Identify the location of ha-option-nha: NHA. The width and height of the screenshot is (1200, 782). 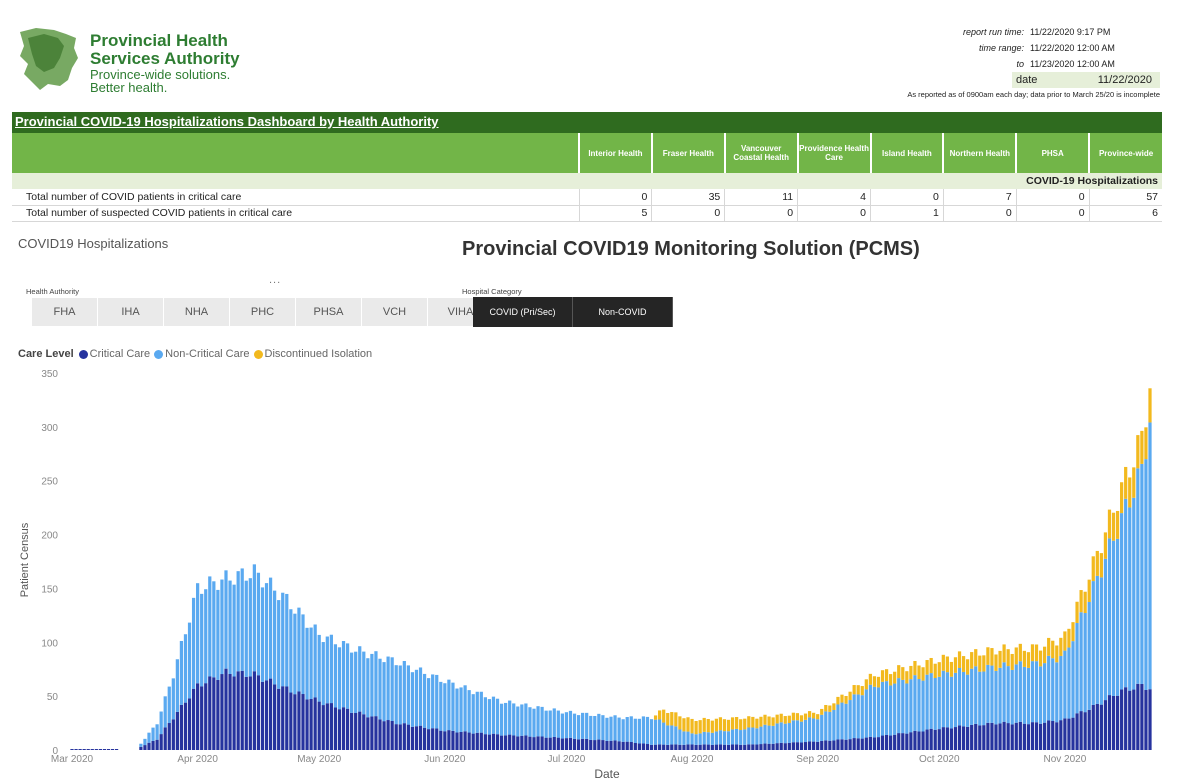
(197, 312).